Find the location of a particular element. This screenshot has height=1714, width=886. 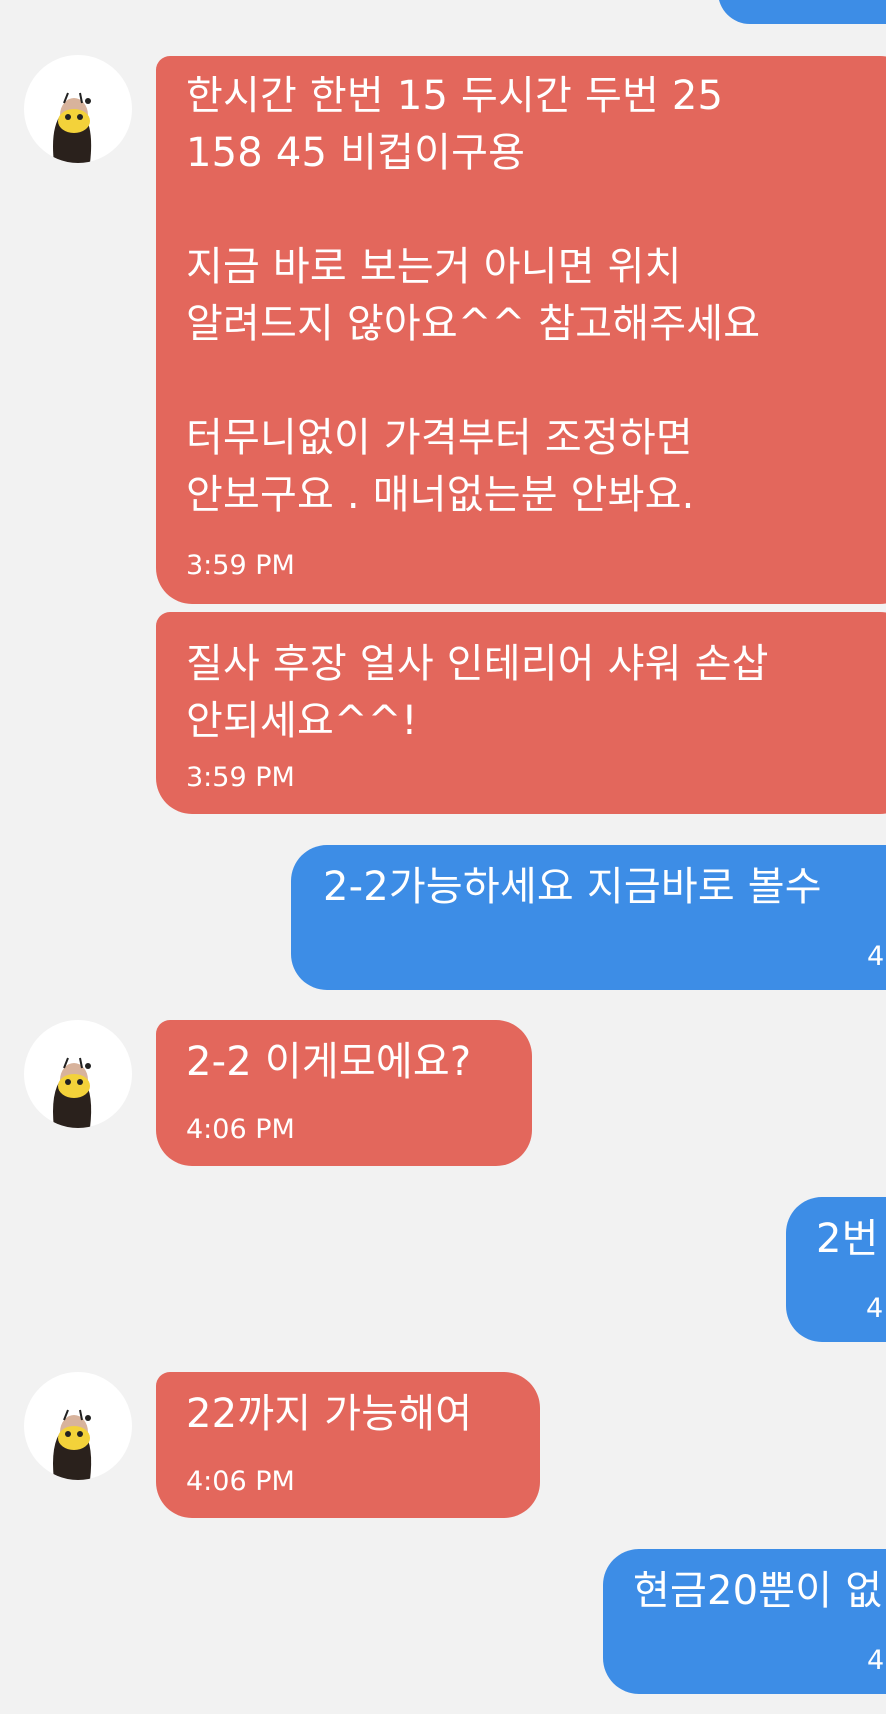

outgoing-message-bubble: 2-2가능하세요 지금바로 볼수 4 is located at coordinates (588, 917).